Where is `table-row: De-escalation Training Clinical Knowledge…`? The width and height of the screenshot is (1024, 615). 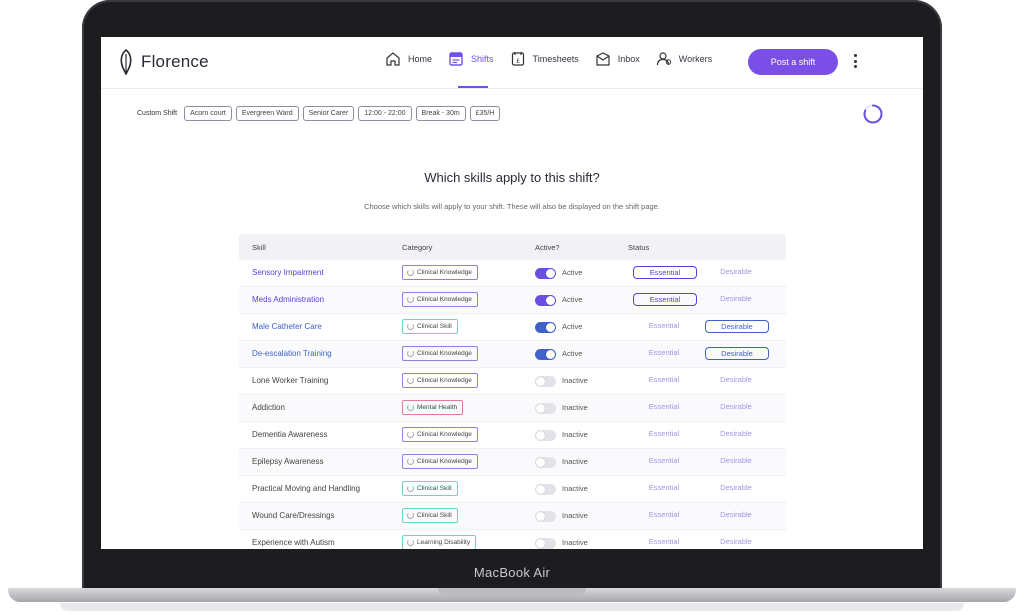
table-row: De-escalation Training Clinical Knowledge… is located at coordinates (512, 354).